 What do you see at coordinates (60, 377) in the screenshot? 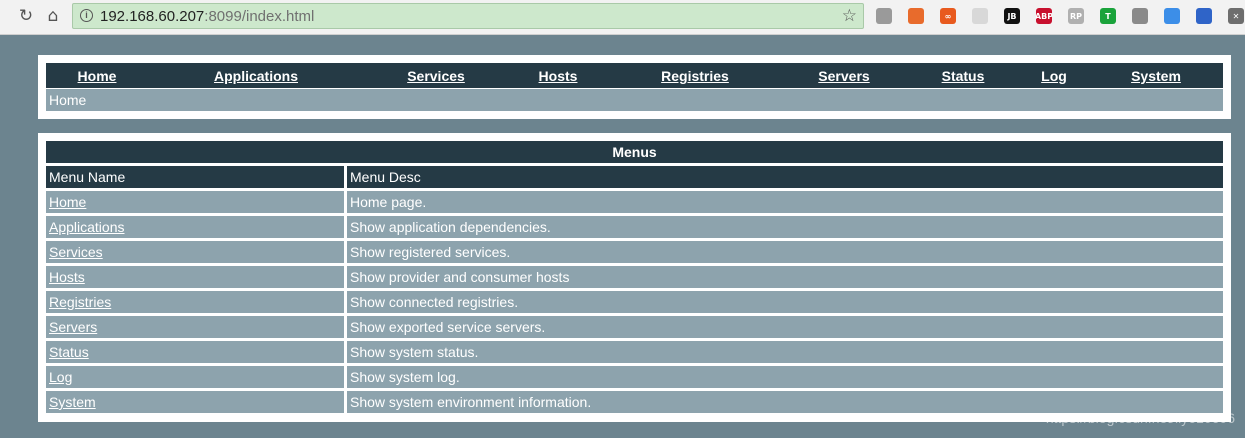
I see `menu-link-log: Log` at bounding box center [60, 377].